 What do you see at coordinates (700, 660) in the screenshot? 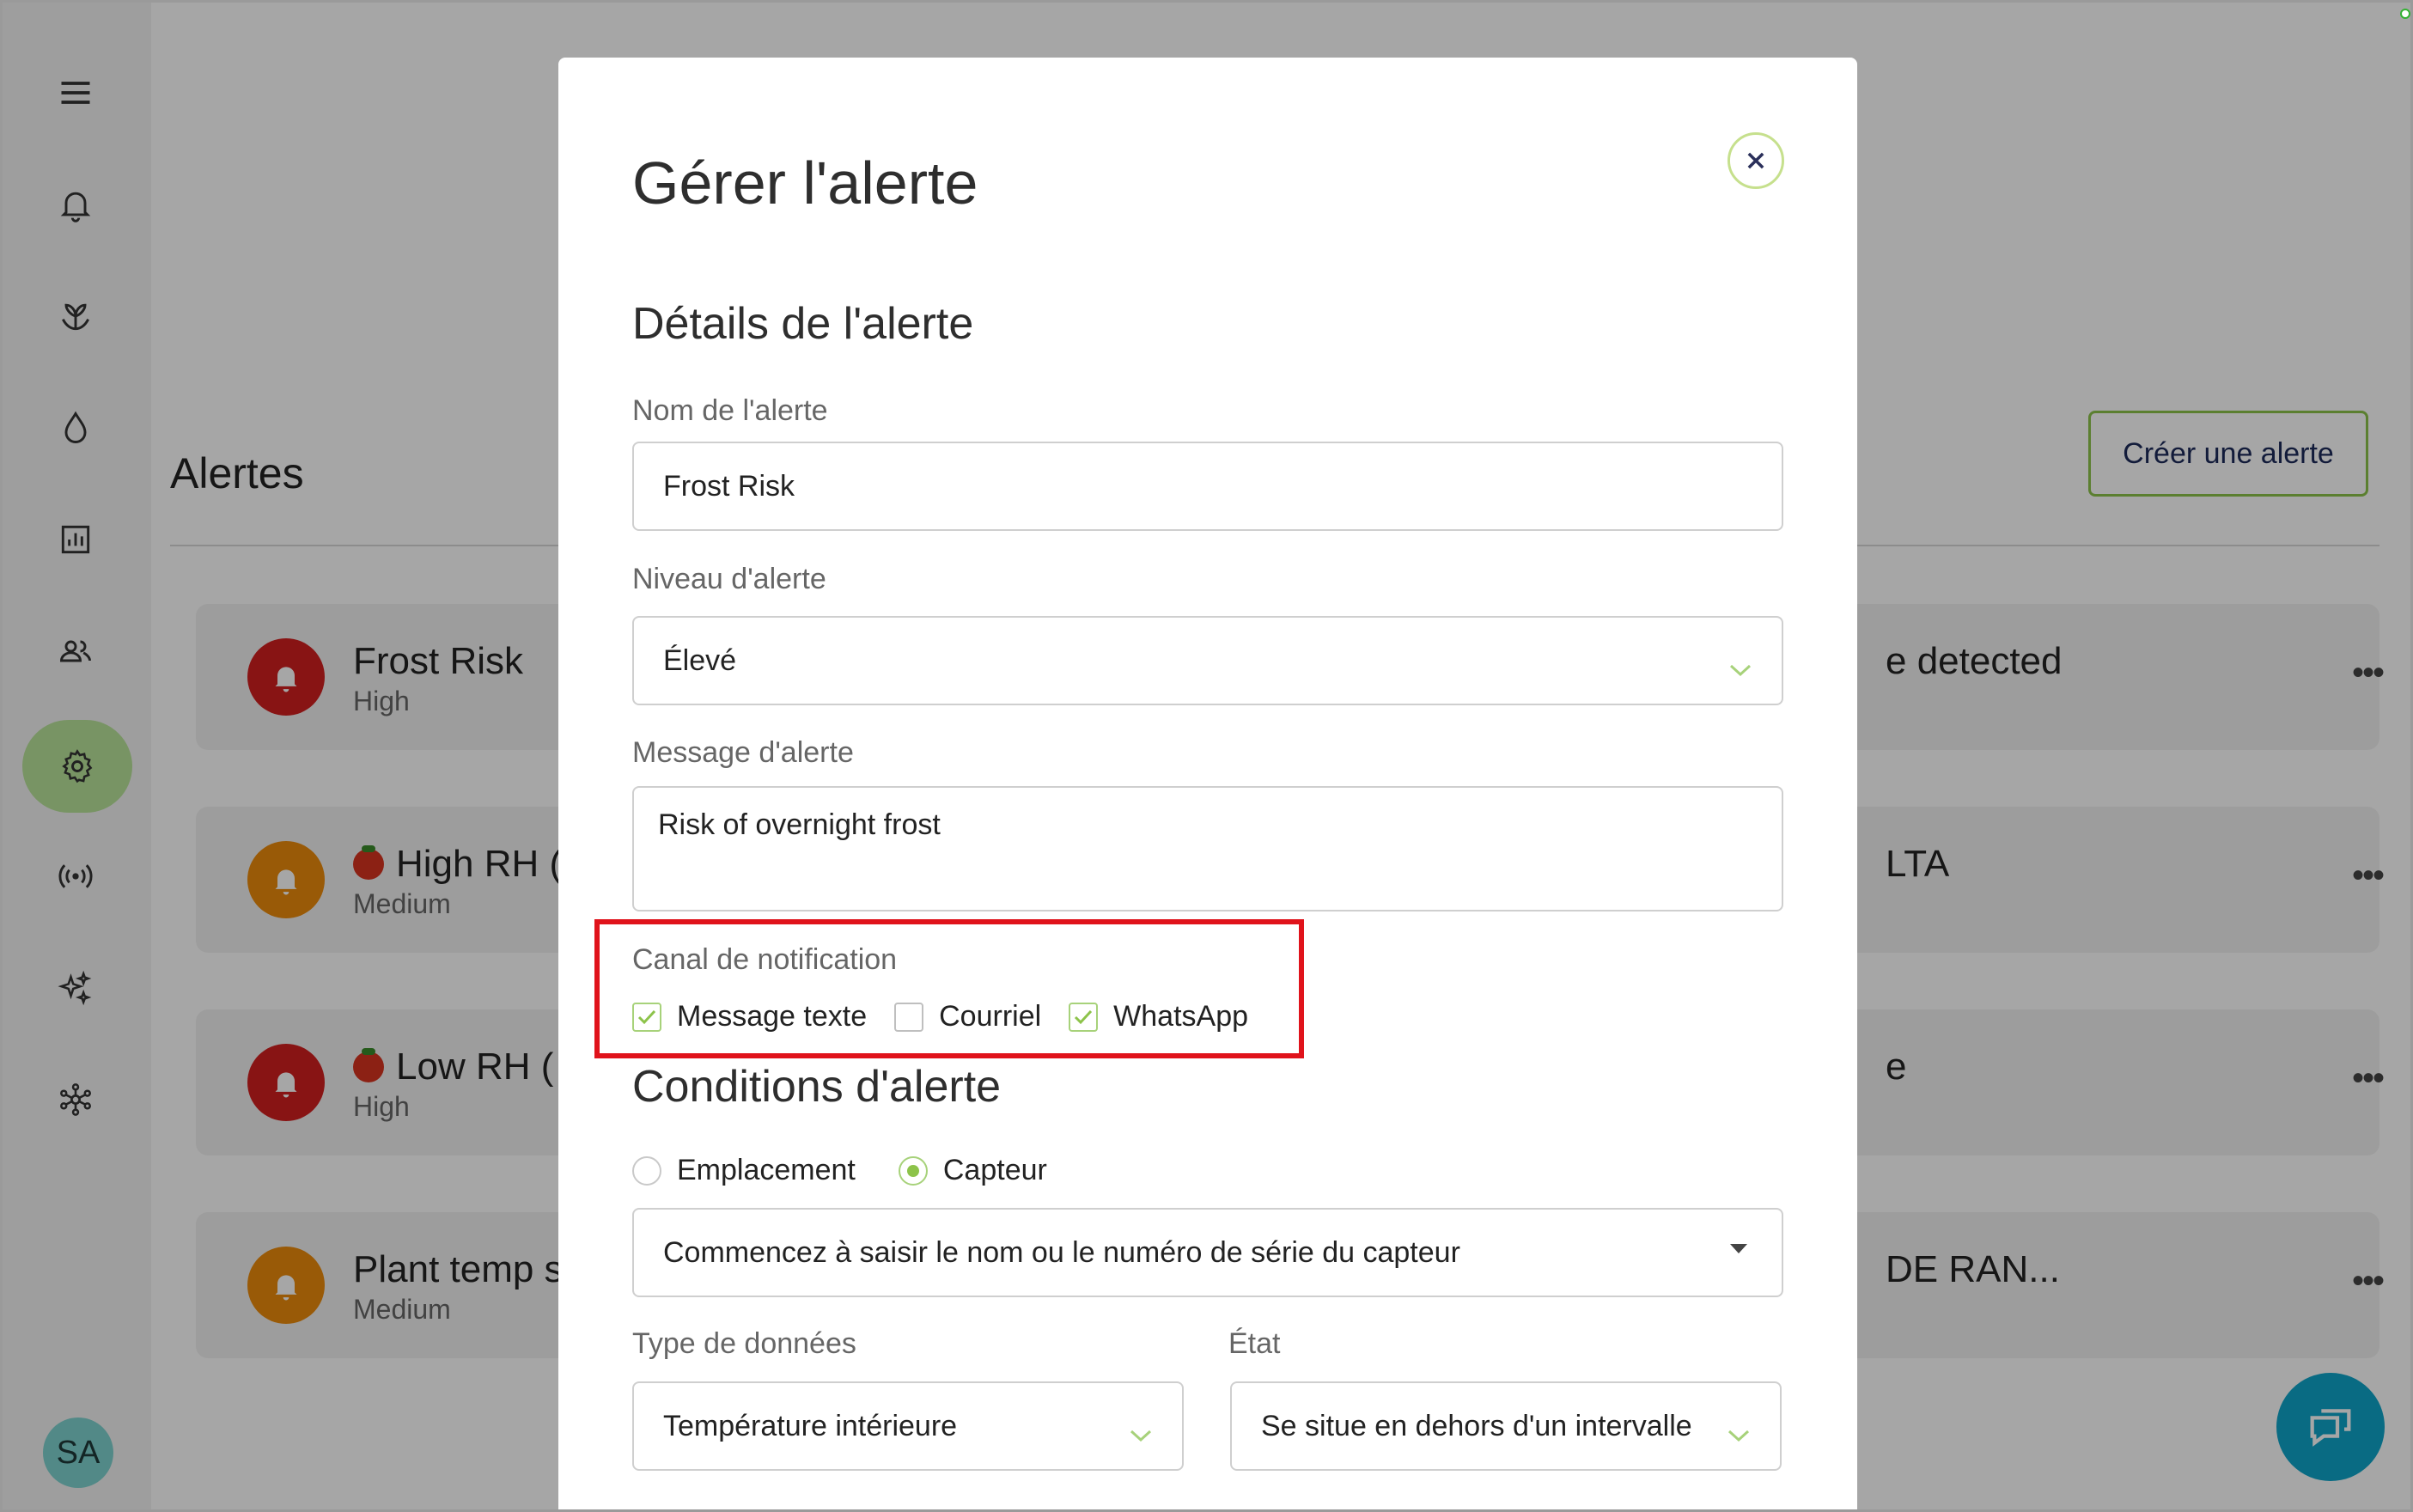
I see `alert-level-value: Élevé` at bounding box center [700, 660].